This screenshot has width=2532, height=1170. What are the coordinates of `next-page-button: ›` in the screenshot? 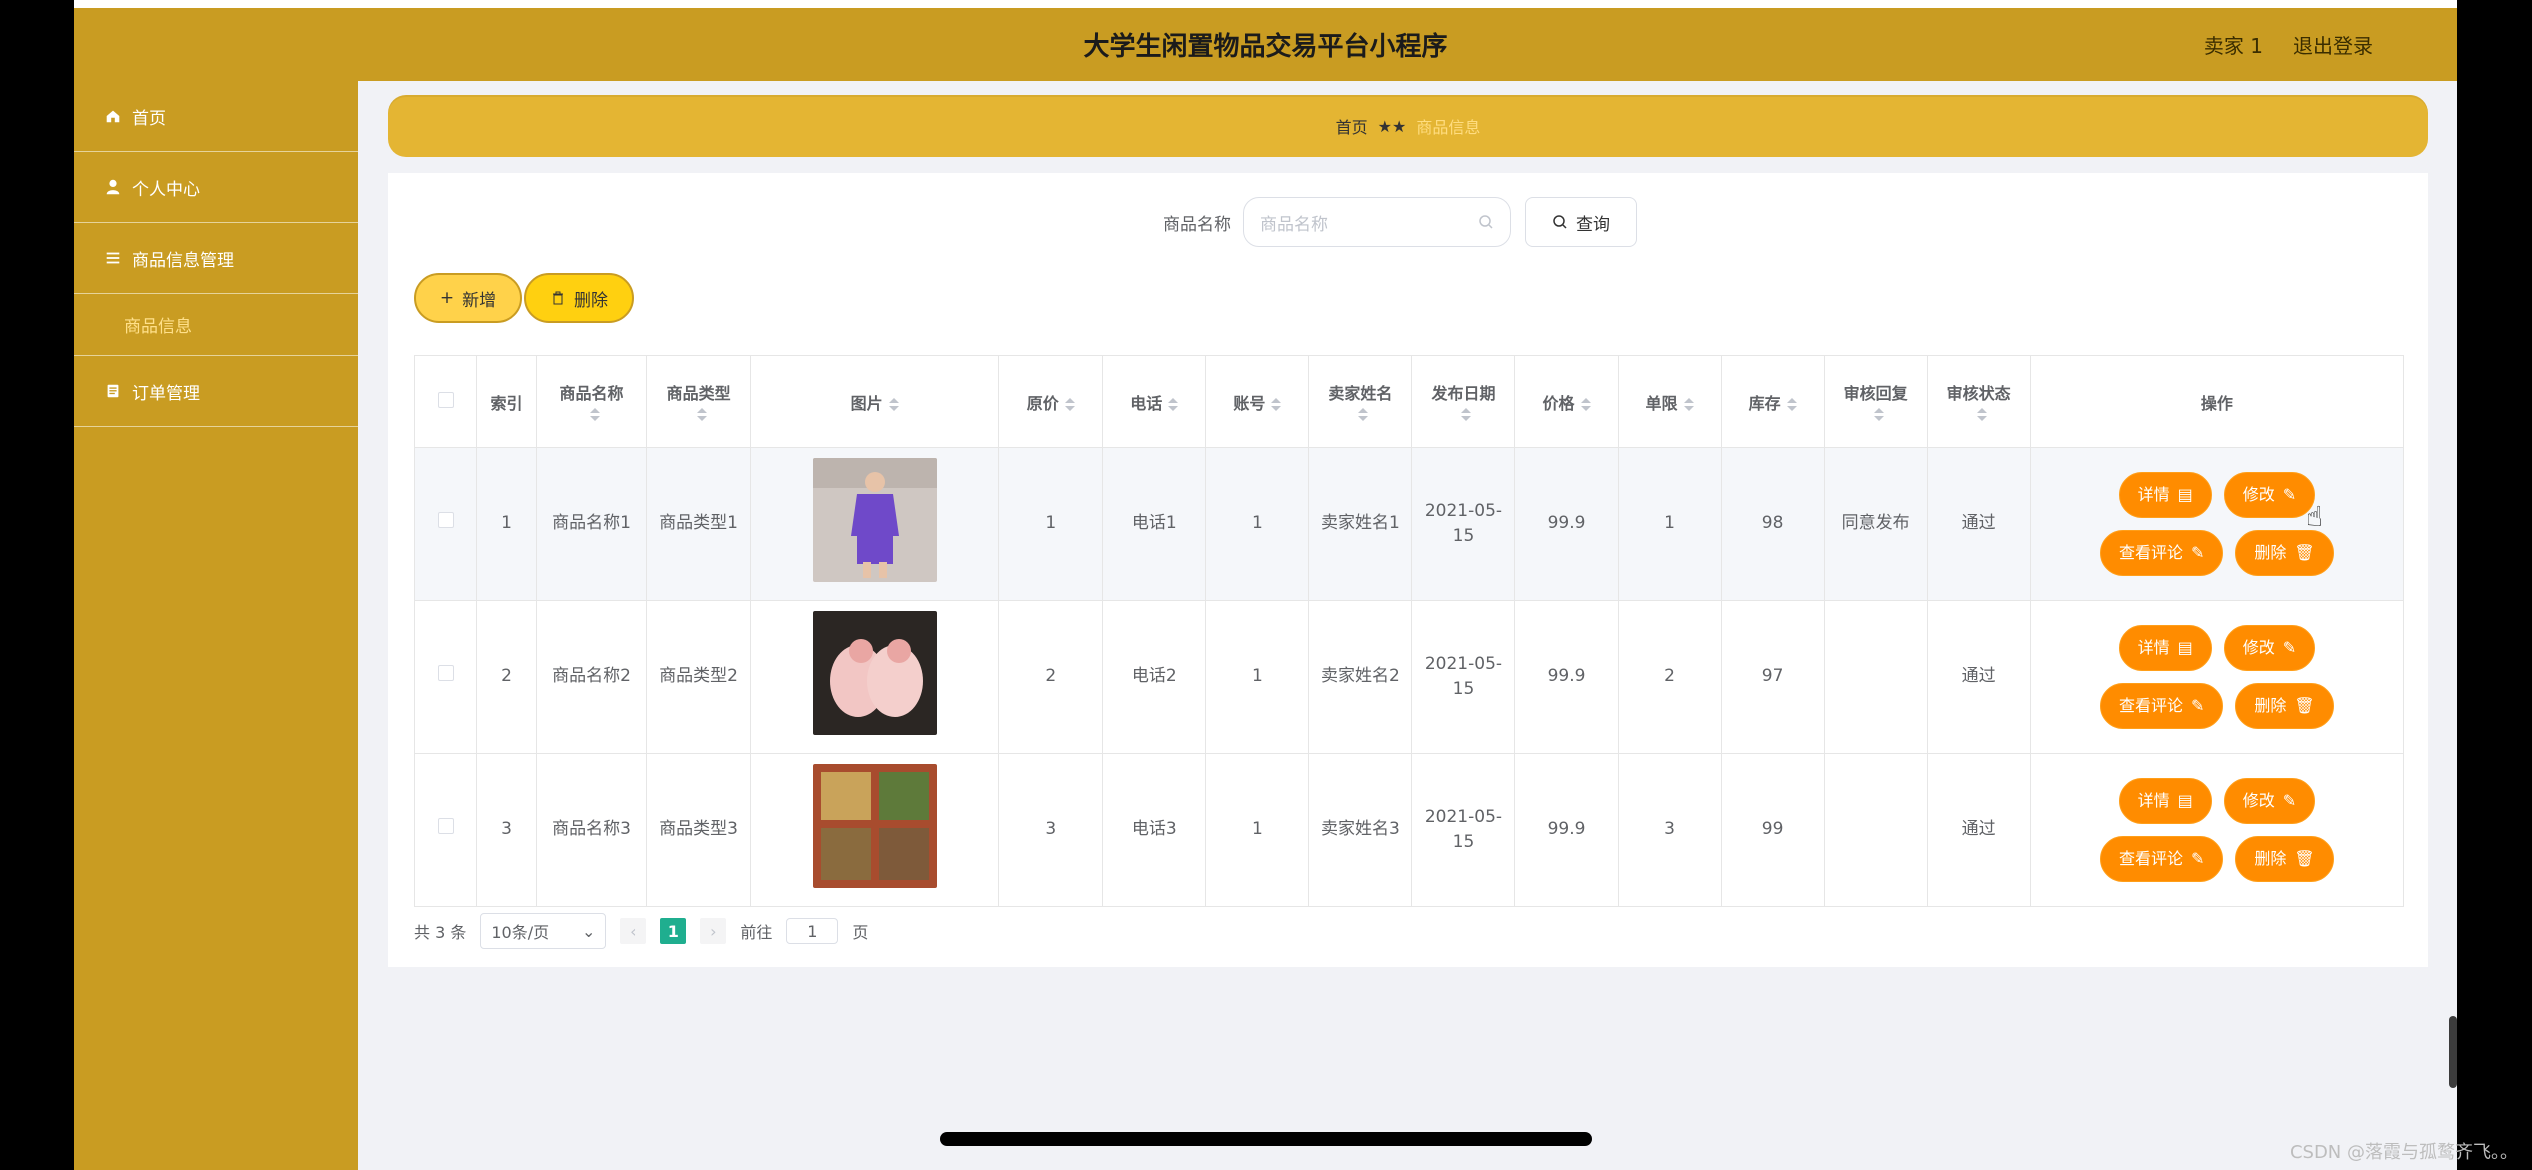 It's located at (713, 931).